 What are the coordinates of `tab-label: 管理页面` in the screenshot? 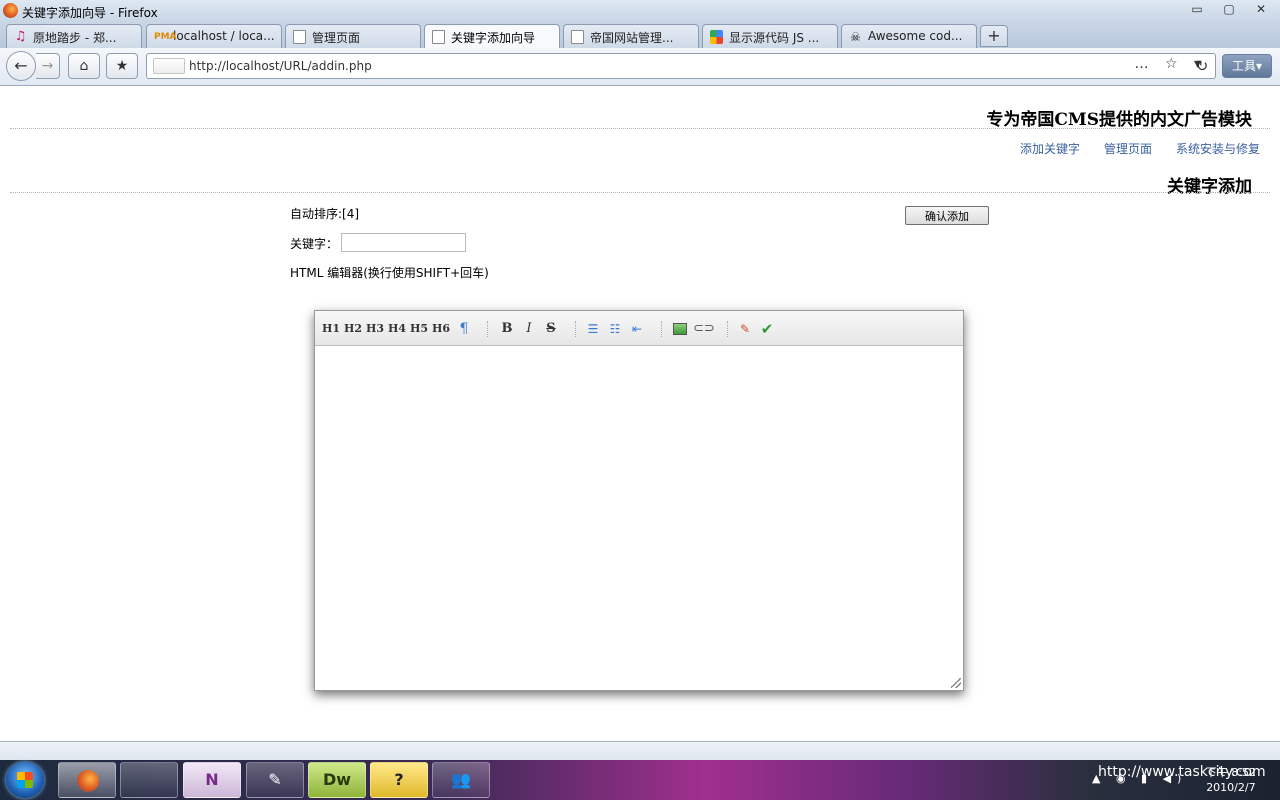 It's located at (336, 38).